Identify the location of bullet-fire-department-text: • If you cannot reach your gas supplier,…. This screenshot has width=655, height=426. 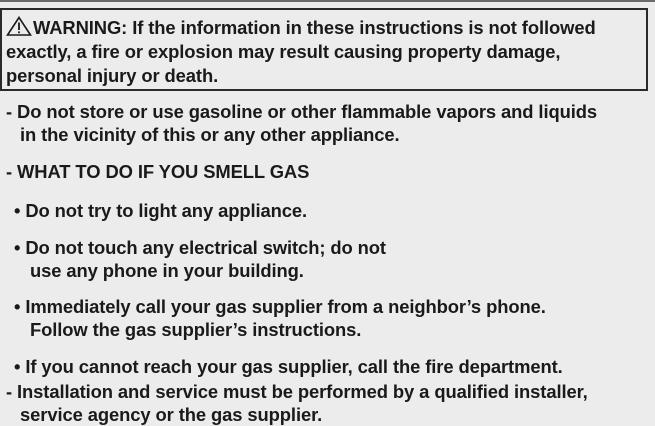
(288, 366).